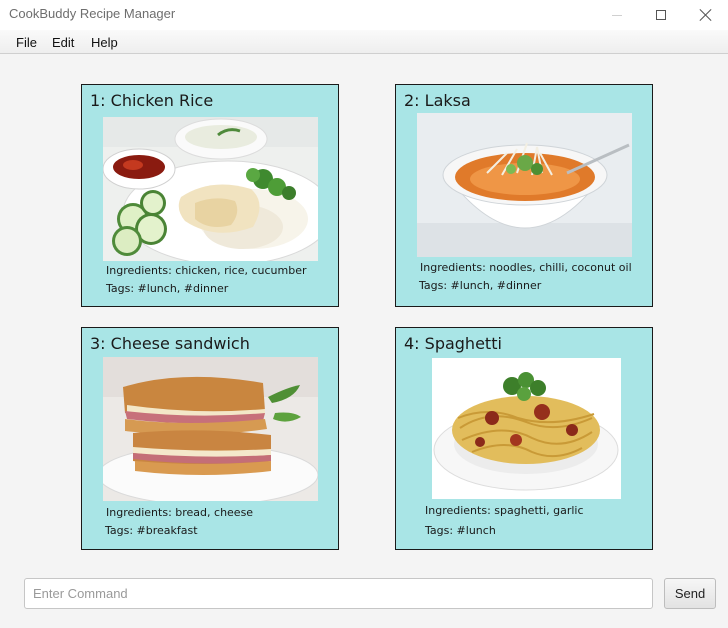  What do you see at coordinates (437, 100) in the screenshot?
I see `recipe-title: 2: Laksa` at bounding box center [437, 100].